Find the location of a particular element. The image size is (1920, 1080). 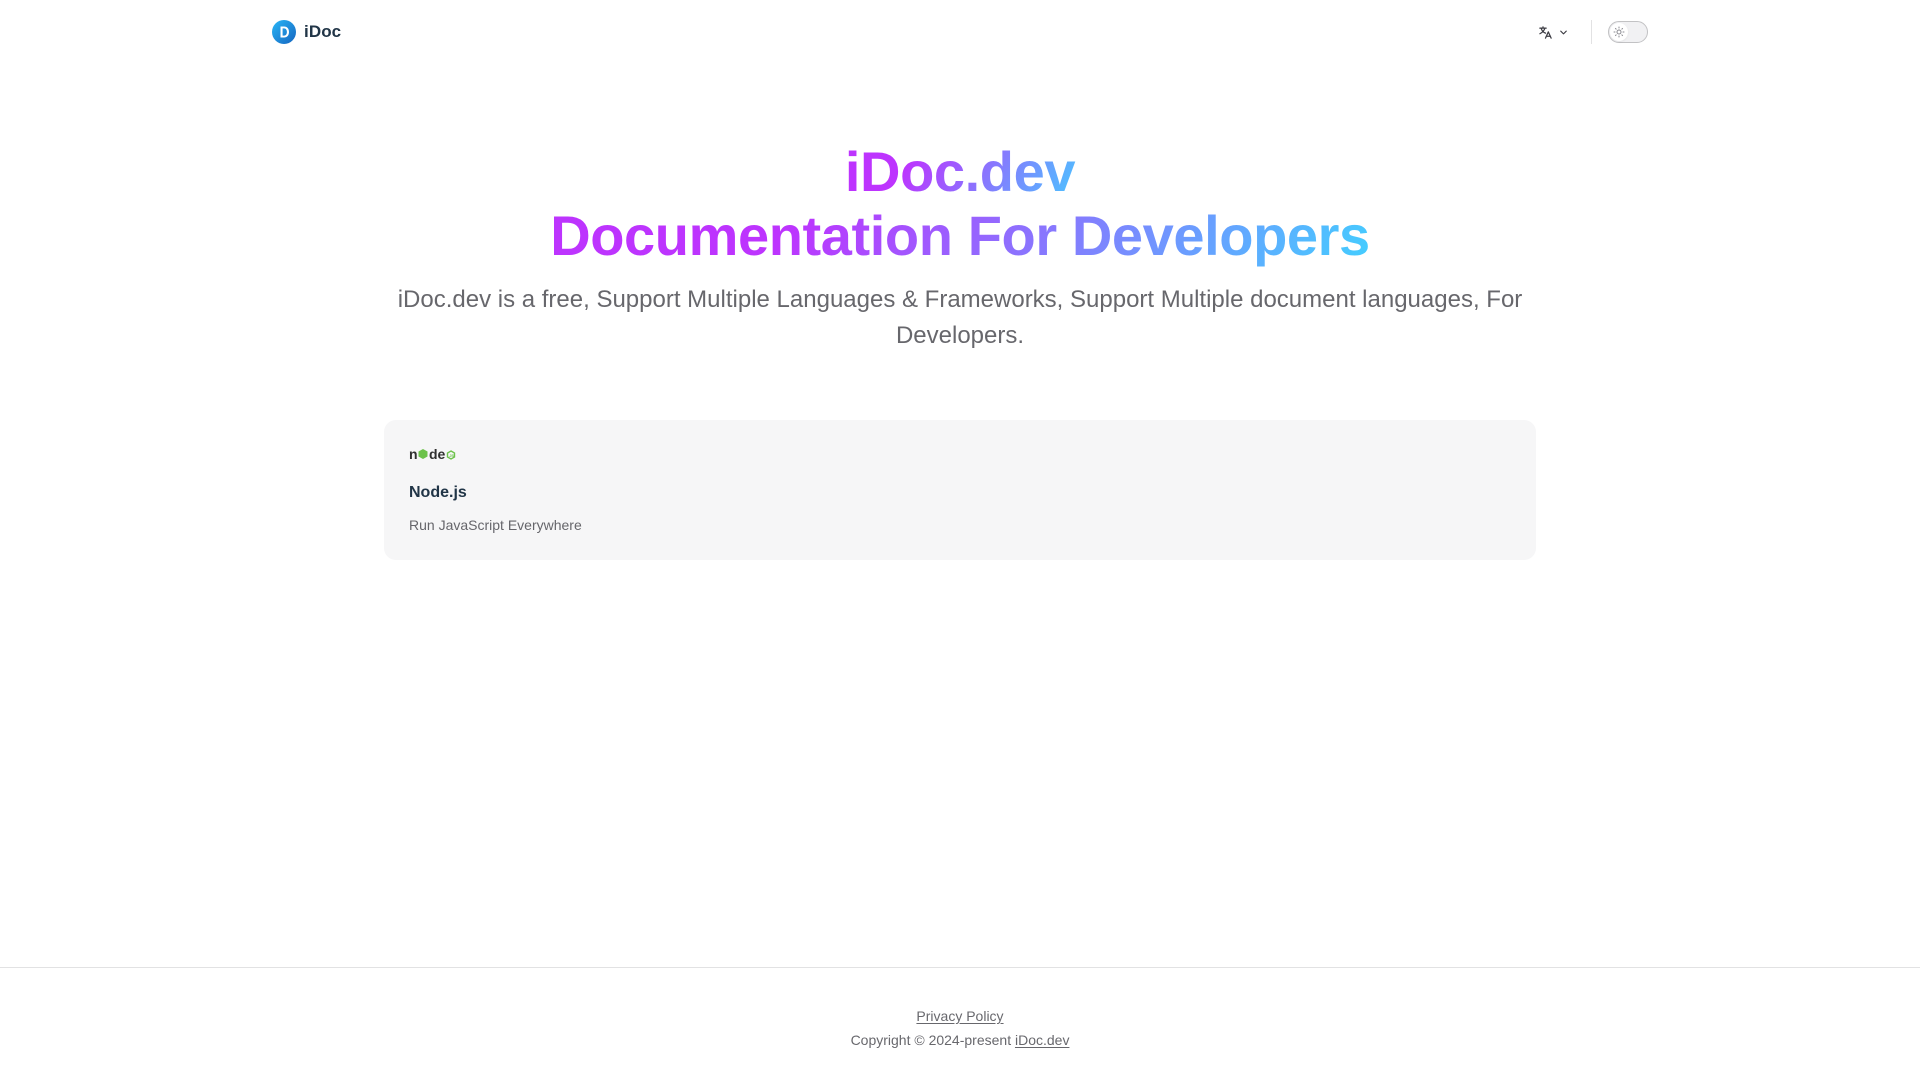

privacy-policy-link: Privacy Policy is located at coordinates (959, 1016).